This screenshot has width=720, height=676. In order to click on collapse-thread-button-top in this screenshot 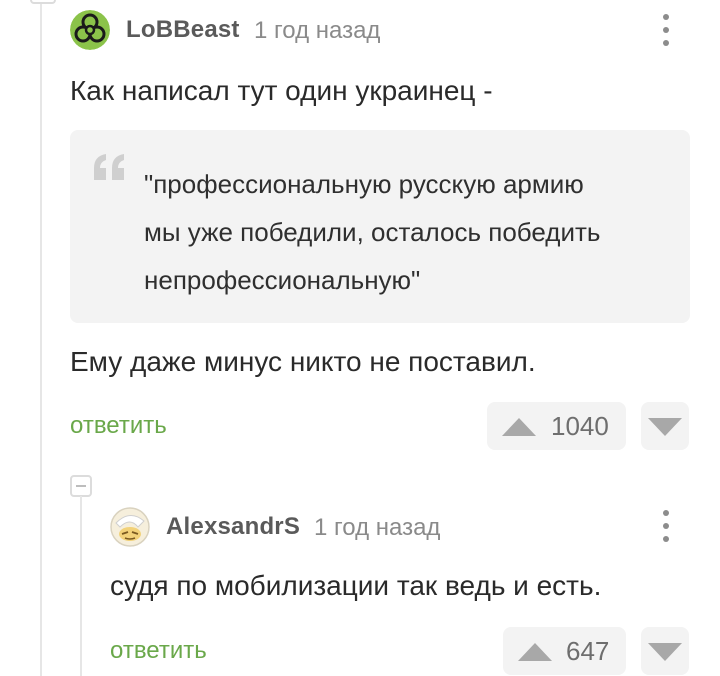, I will do `click(43, 2)`.